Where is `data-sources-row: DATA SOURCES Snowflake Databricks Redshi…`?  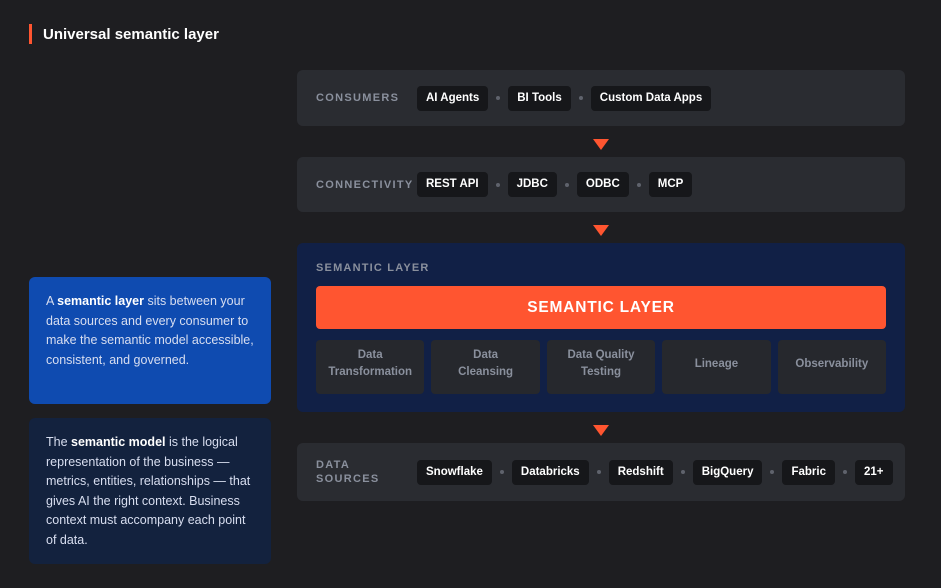
data-sources-row: DATA SOURCES Snowflake Databricks Redshi… is located at coordinates (601, 472).